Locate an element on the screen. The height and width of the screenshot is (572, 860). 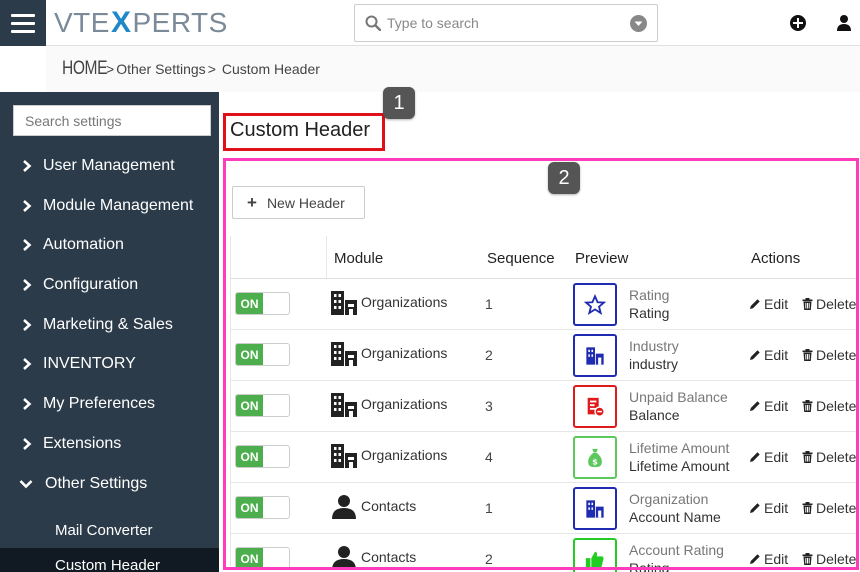
sidebar-item-label: Other Settings is located at coordinates (96, 483).